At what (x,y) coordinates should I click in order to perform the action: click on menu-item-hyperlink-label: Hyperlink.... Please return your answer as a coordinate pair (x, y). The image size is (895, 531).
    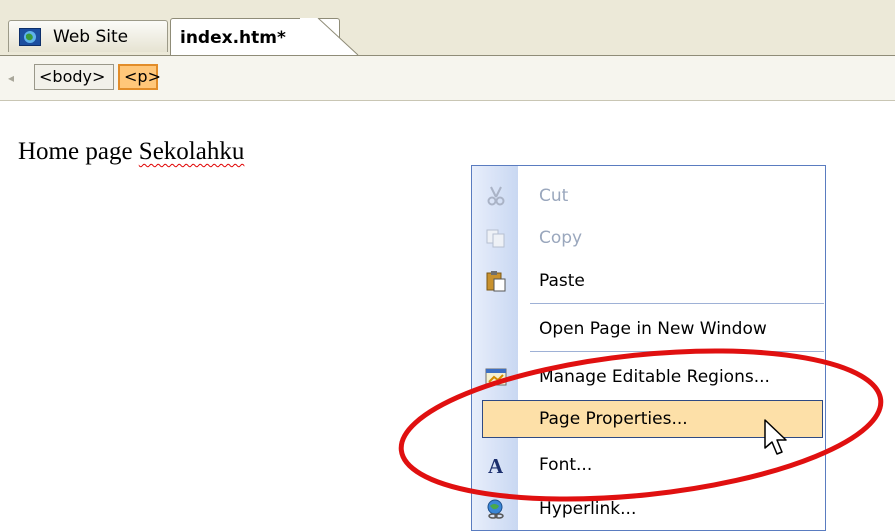
    Looking at the image, I should click on (588, 509).